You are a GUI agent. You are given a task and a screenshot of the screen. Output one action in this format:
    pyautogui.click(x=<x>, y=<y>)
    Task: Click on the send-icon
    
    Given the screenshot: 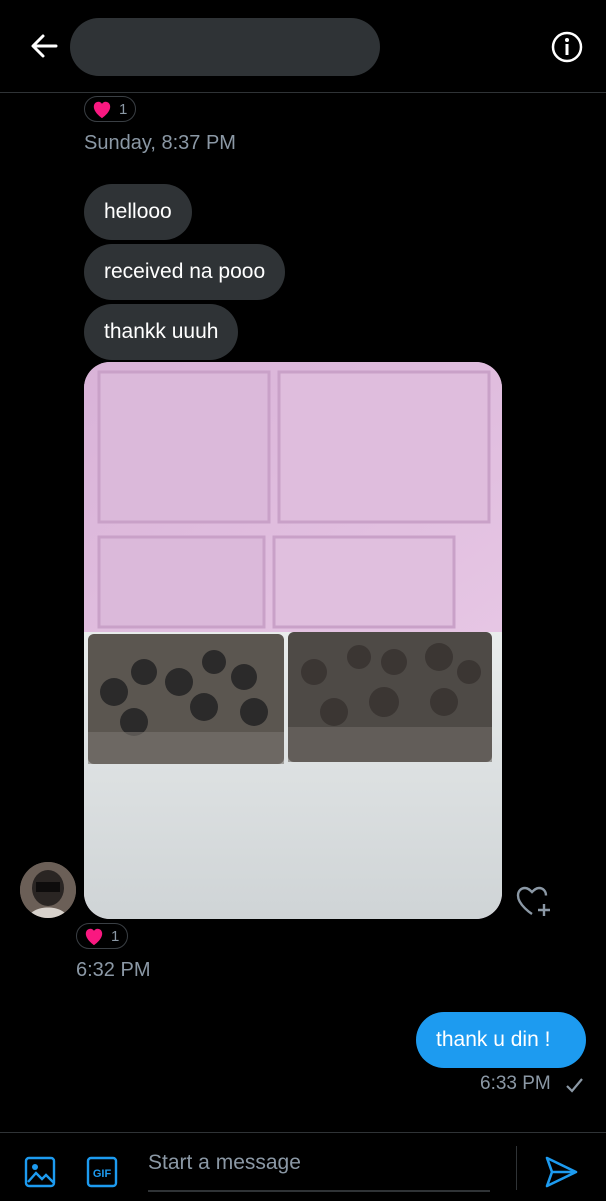 What is the action you would take?
    pyautogui.click(x=561, y=1172)
    